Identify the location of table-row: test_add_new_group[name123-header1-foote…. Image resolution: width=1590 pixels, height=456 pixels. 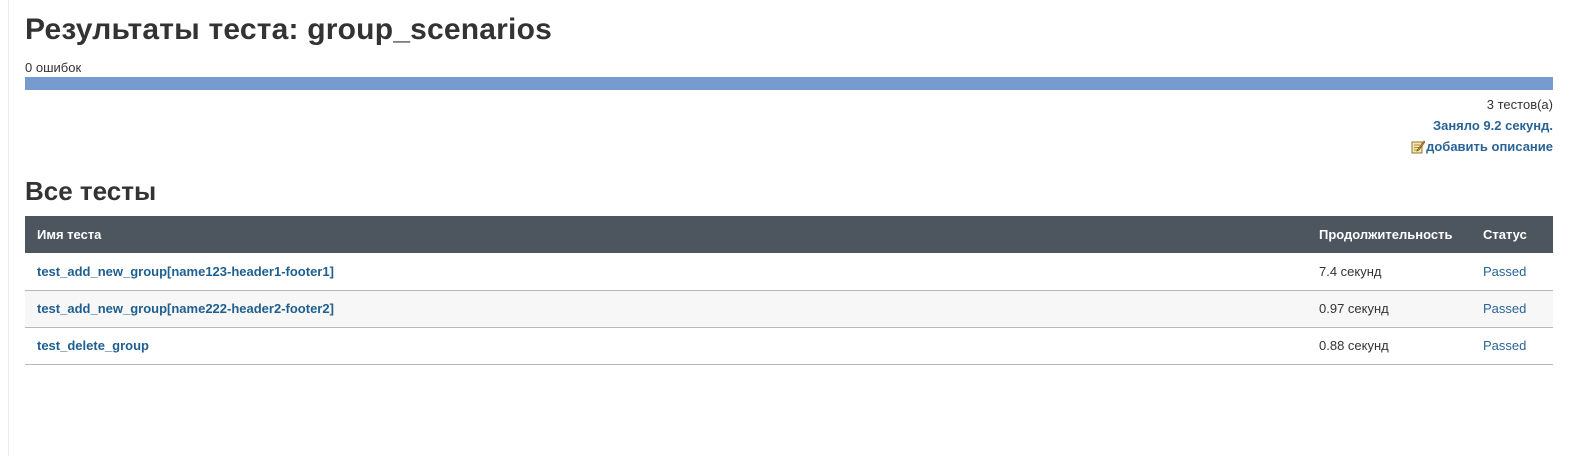
(789, 271).